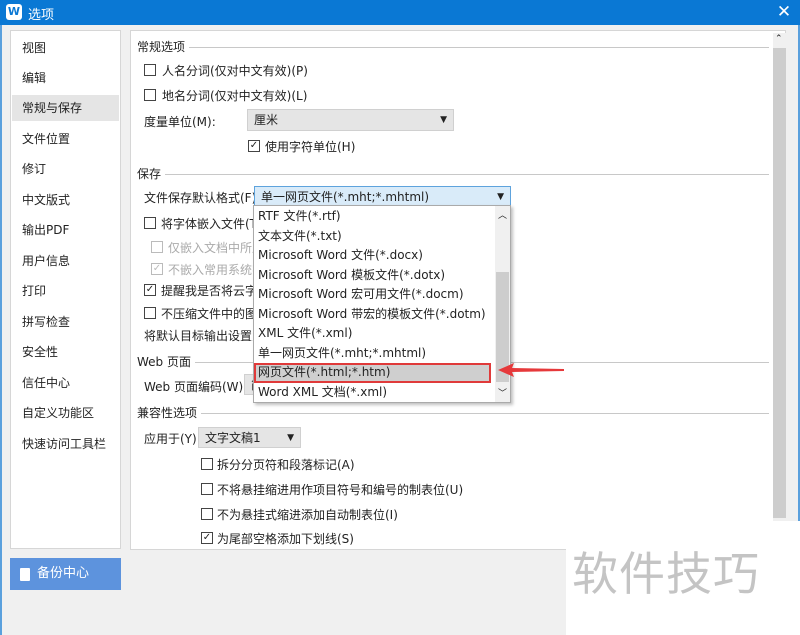 Image resolution: width=800 pixels, height=635 pixels. Describe the element at coordinates (784, 12) in the screenshot. I see `close-button: ✕` at that location.